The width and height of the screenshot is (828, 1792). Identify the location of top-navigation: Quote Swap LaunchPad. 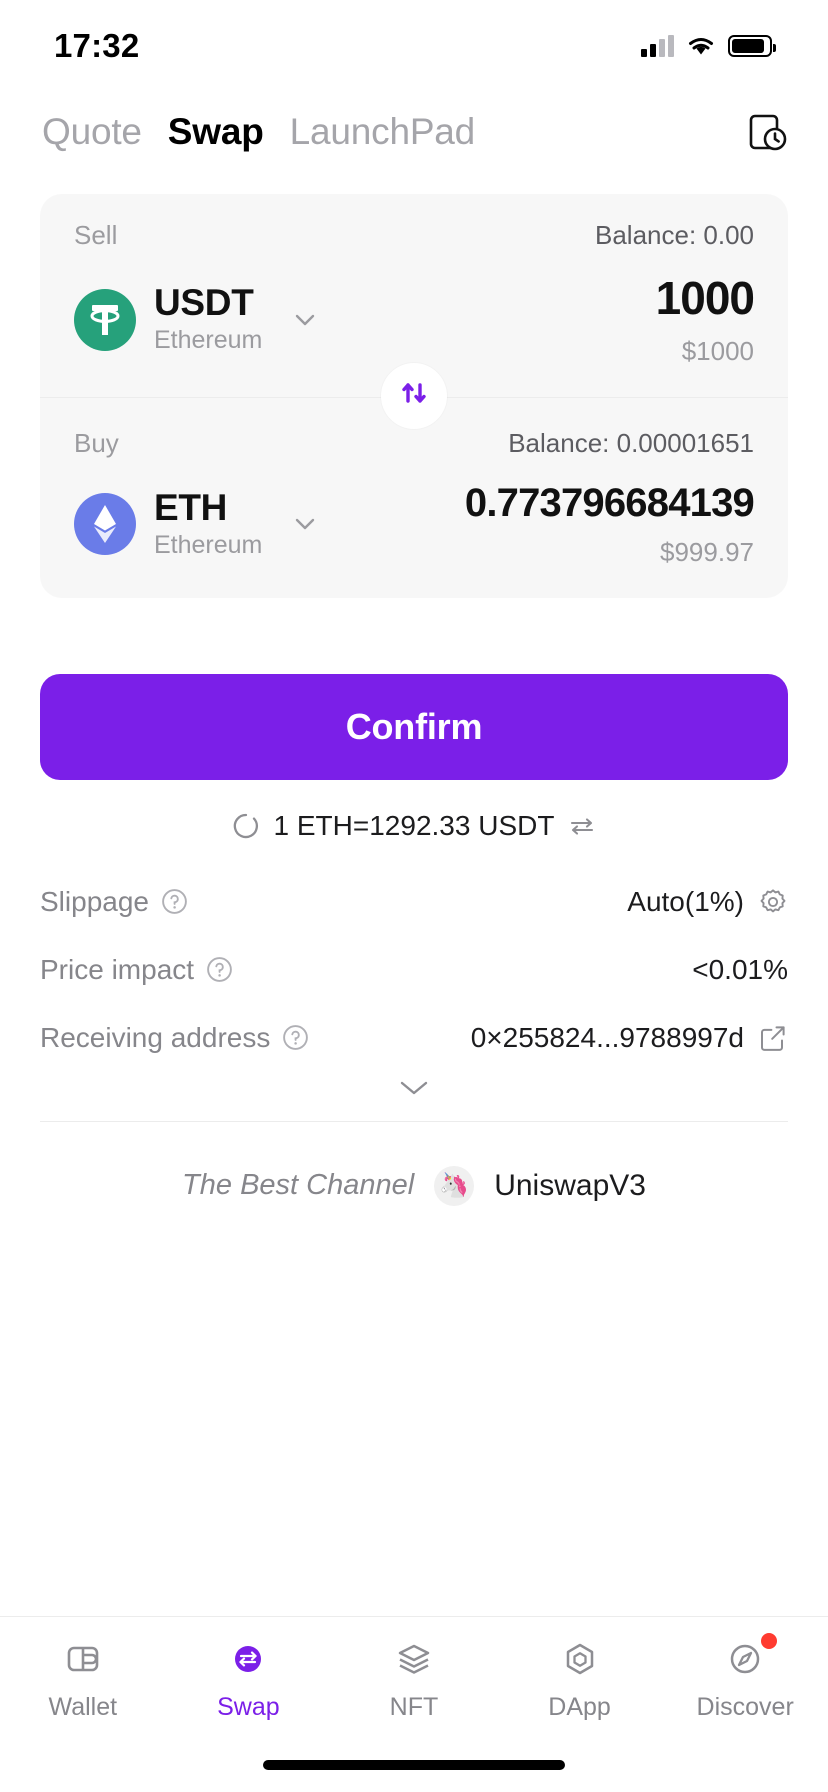
(414, 132).